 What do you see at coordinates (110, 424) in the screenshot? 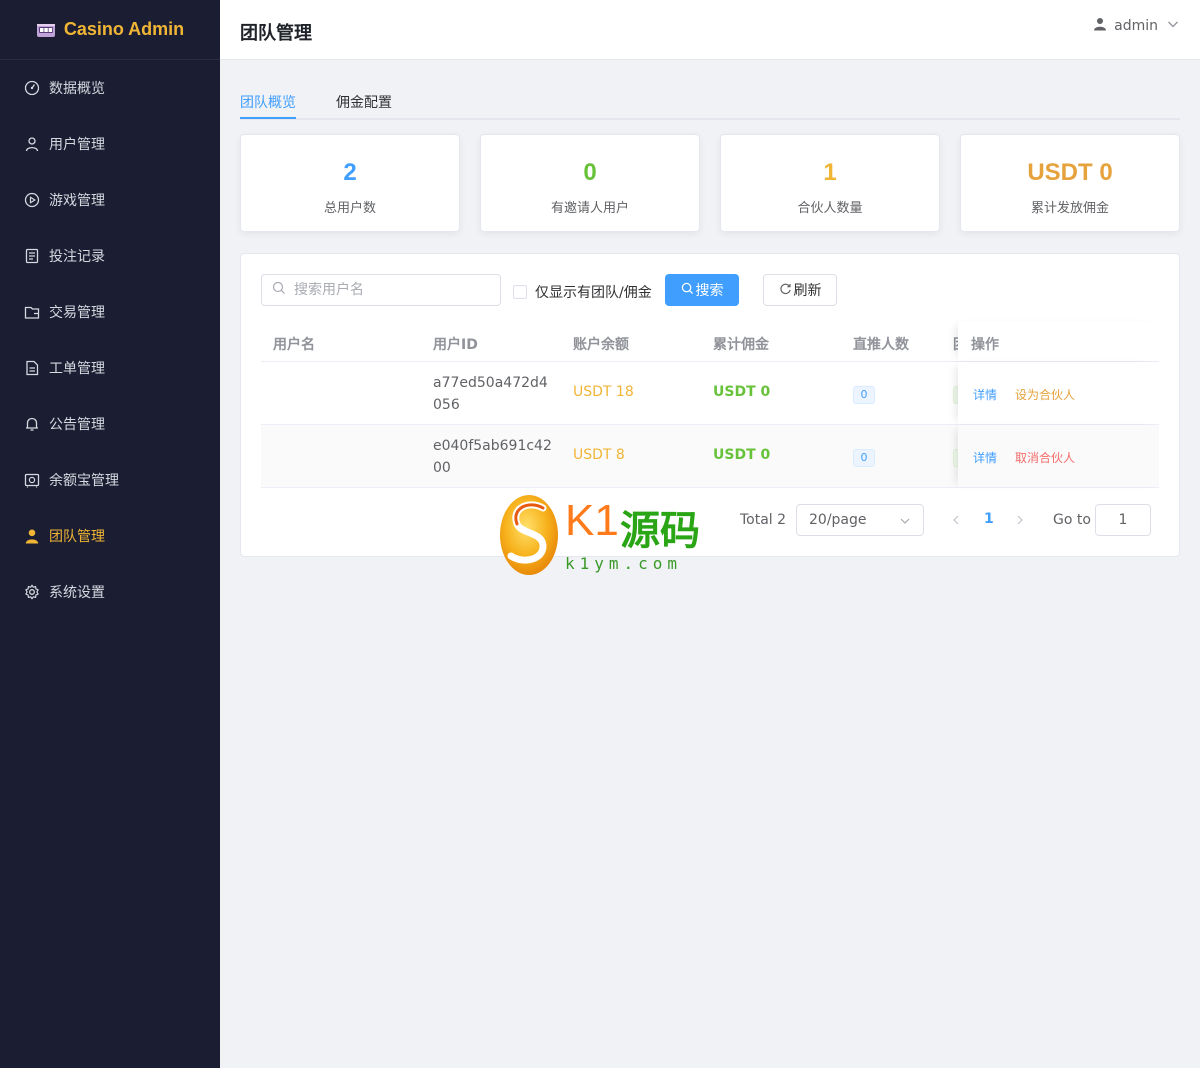
I see `sidebar-item-announcements: 公告管理` at bounding box center [110, 424].